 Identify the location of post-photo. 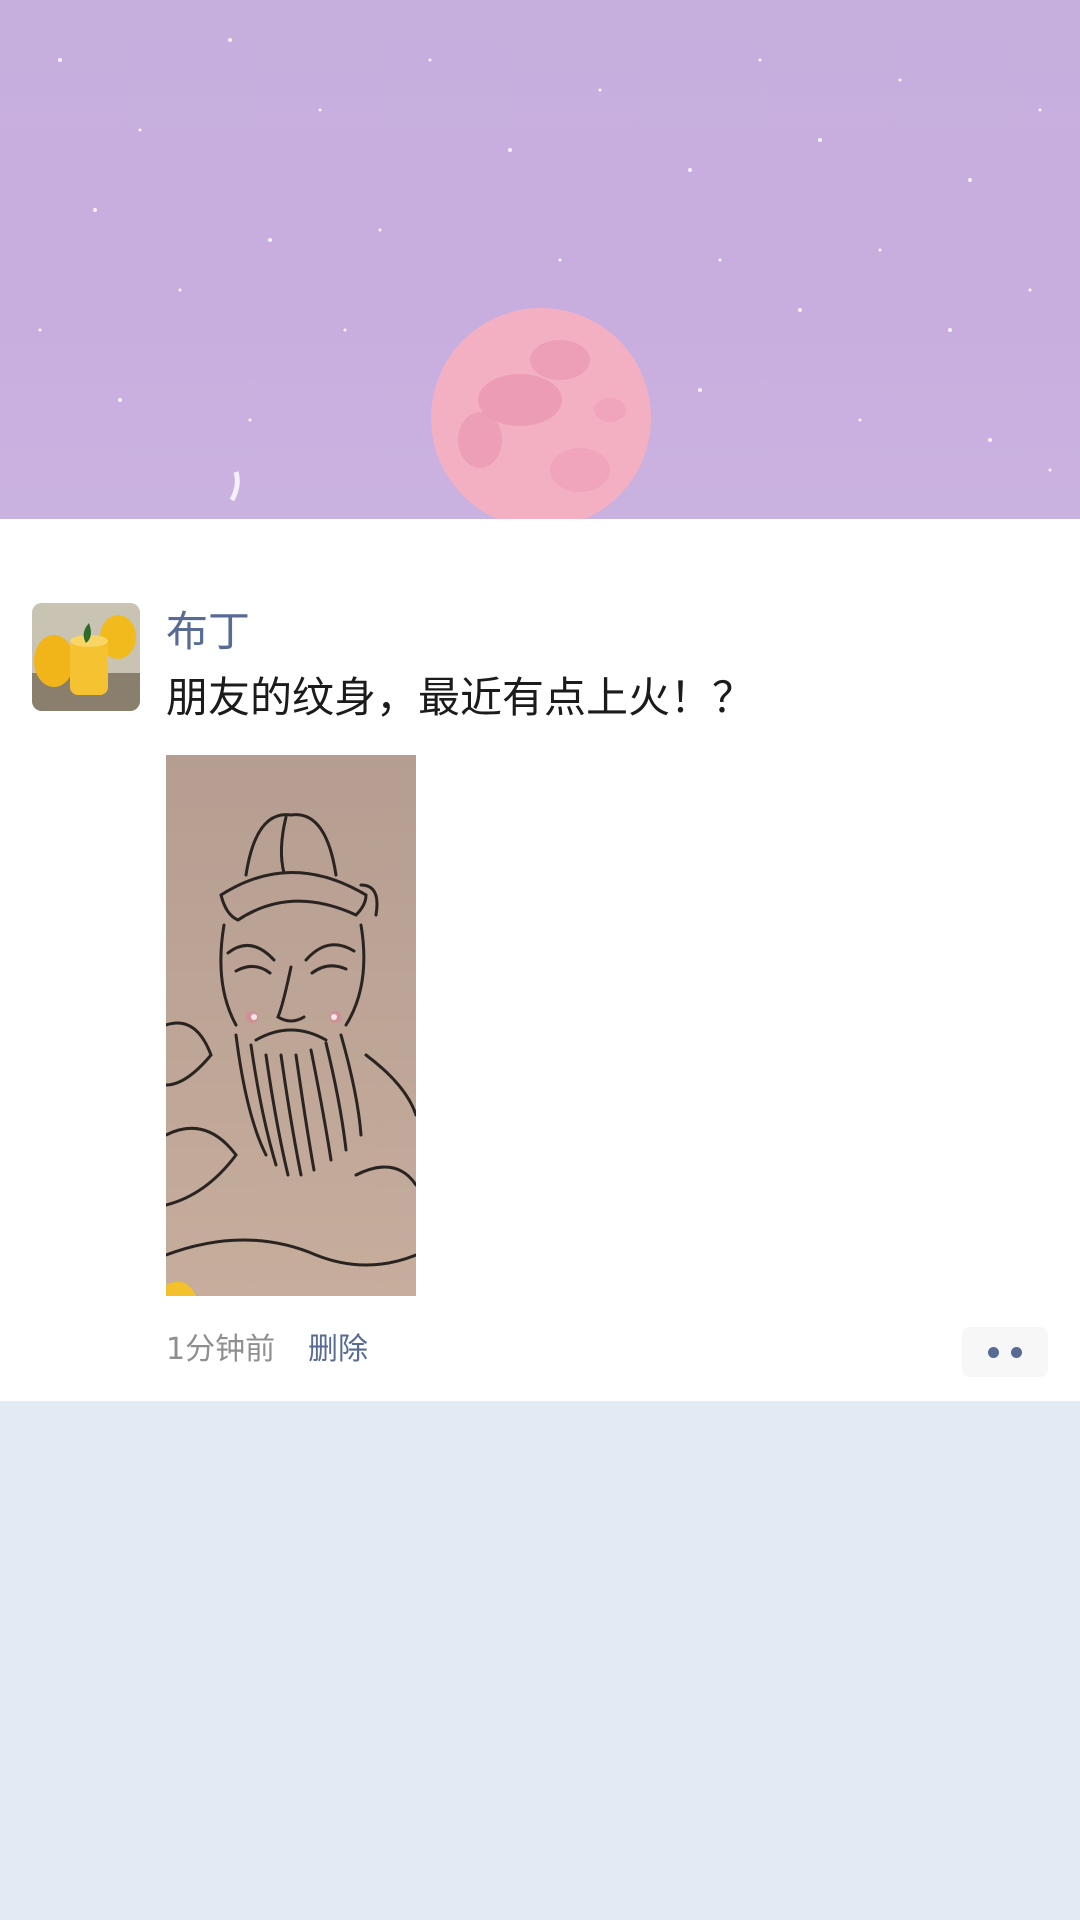
(291, 1025).